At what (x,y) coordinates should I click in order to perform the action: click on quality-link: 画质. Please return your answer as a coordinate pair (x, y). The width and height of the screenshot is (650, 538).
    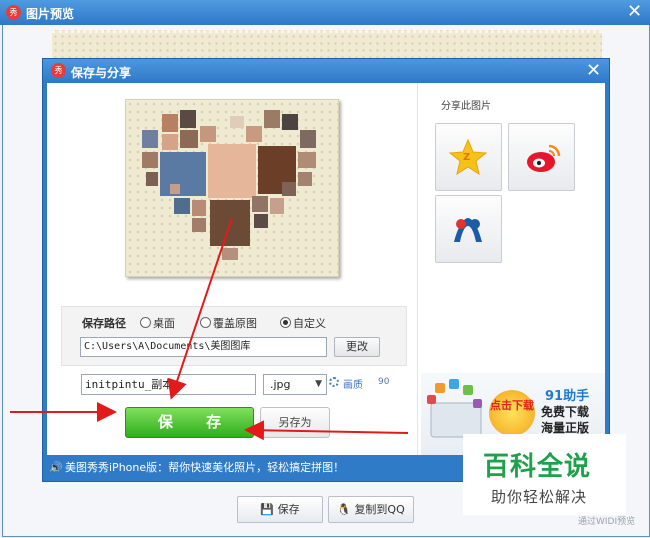
    Looking at the image, I should click on (353, 383).